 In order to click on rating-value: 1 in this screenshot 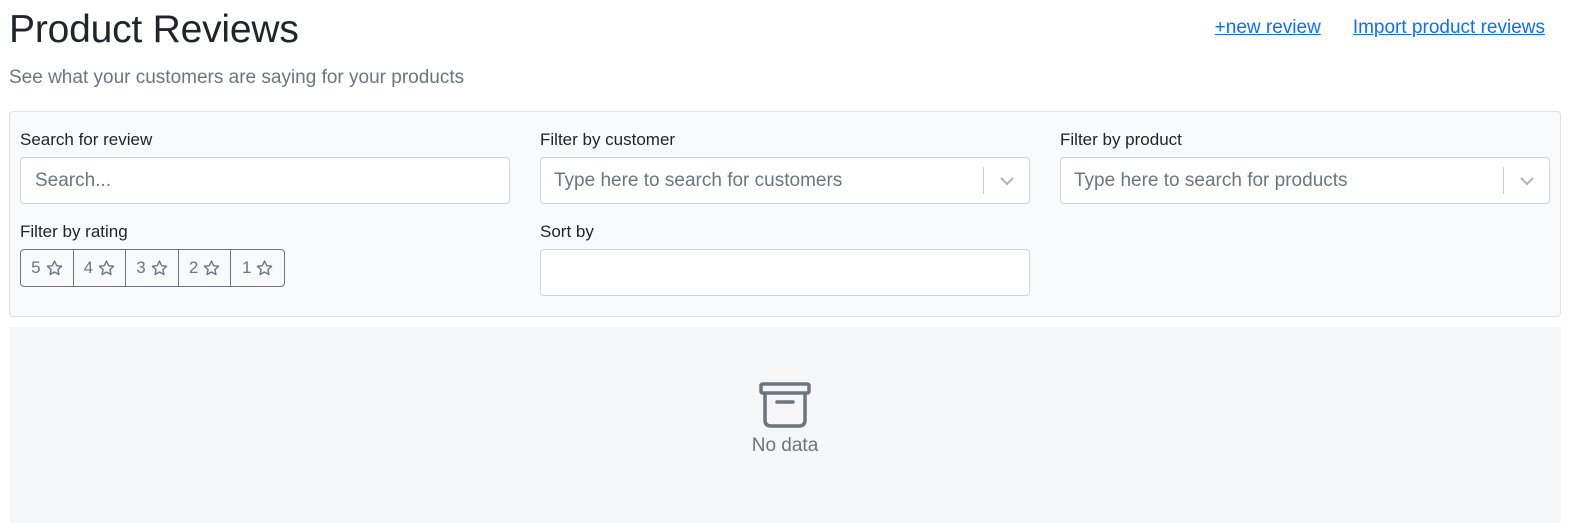, I will do `click(246, 267)`.